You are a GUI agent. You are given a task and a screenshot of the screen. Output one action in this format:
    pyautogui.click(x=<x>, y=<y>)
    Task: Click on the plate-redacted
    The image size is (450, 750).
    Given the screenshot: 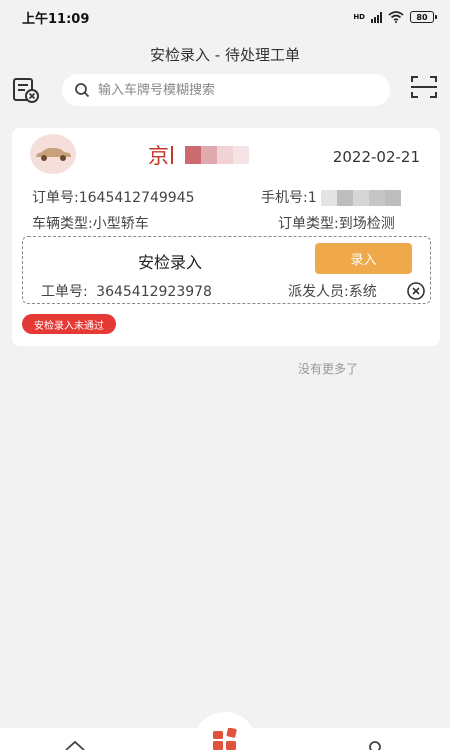 What is the action you would take?
    pyautogui.click(x=217, y=155)
    